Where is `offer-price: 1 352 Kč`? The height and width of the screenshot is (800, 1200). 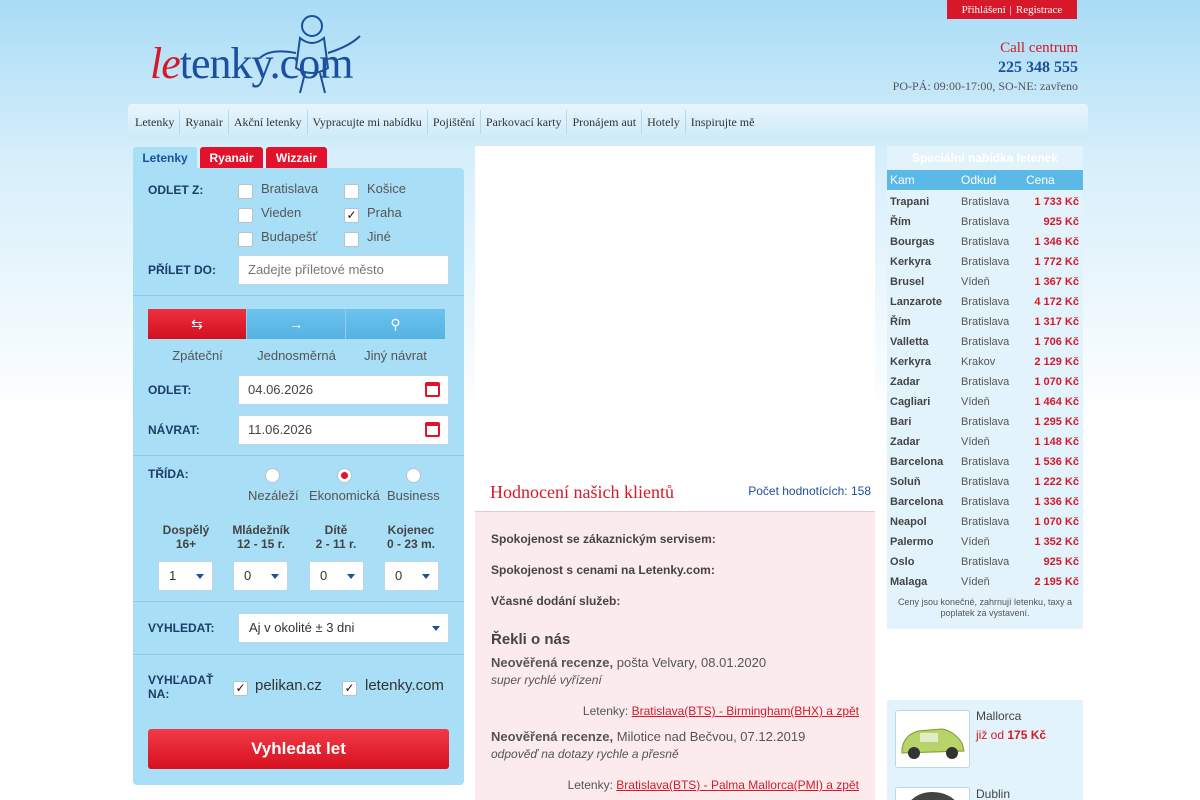
offer-price: 1 352 Kč is located at coordinates (1056, 542).